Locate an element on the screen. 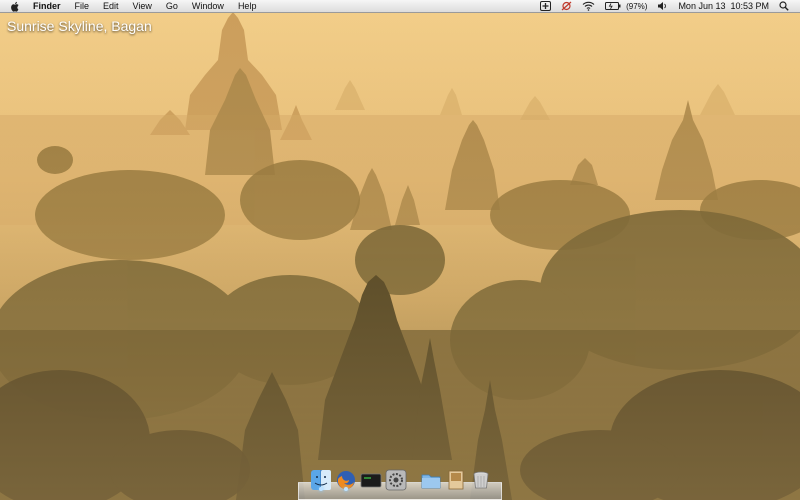  dock-item-terminal is located at coordinates (371, 480).